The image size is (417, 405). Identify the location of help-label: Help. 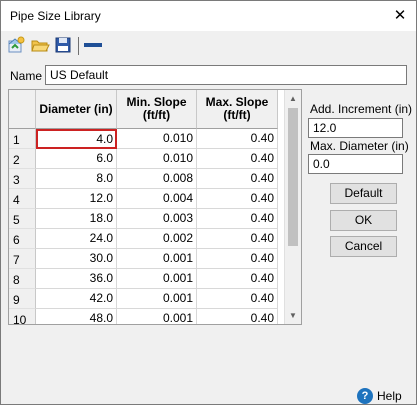
(389, 396).